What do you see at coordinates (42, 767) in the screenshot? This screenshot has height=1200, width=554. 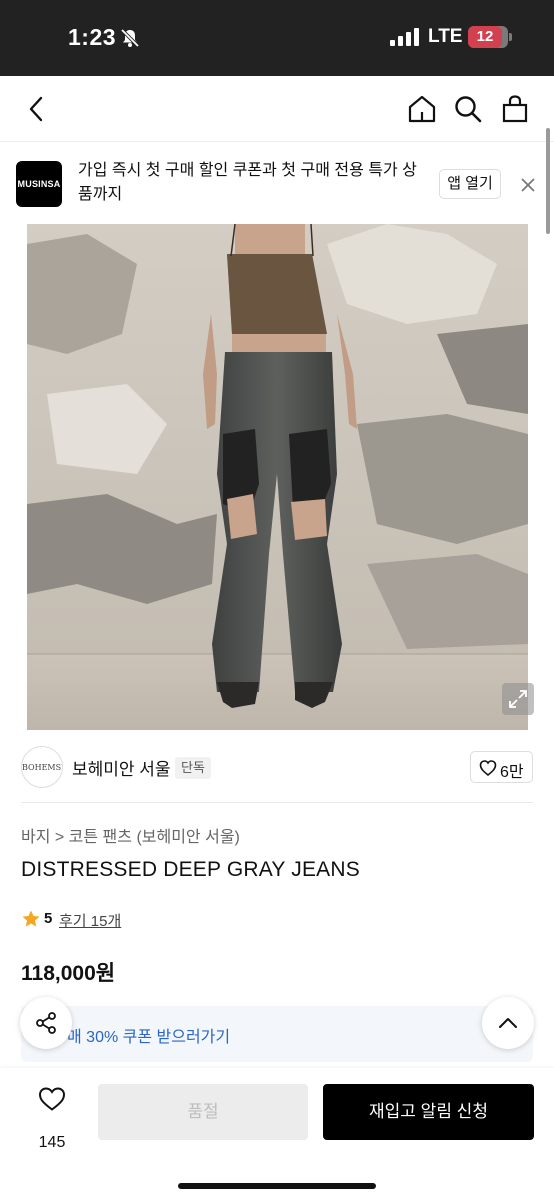 I see `brand-avatar: BOHEMSEO` at bounding box center [42, 767].